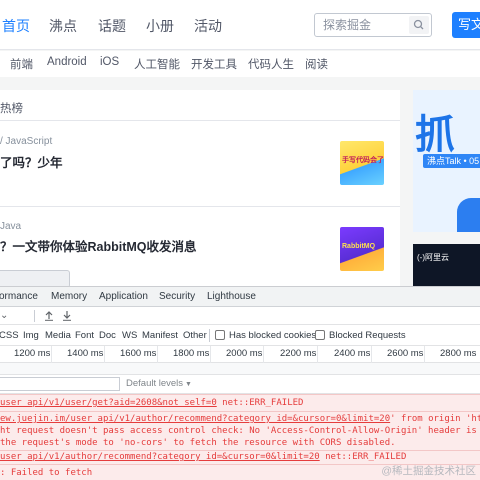 The width and height of the screenshot is (480, 480). I want to click on timeline-tick: 1200 ms, so click(32, 353).